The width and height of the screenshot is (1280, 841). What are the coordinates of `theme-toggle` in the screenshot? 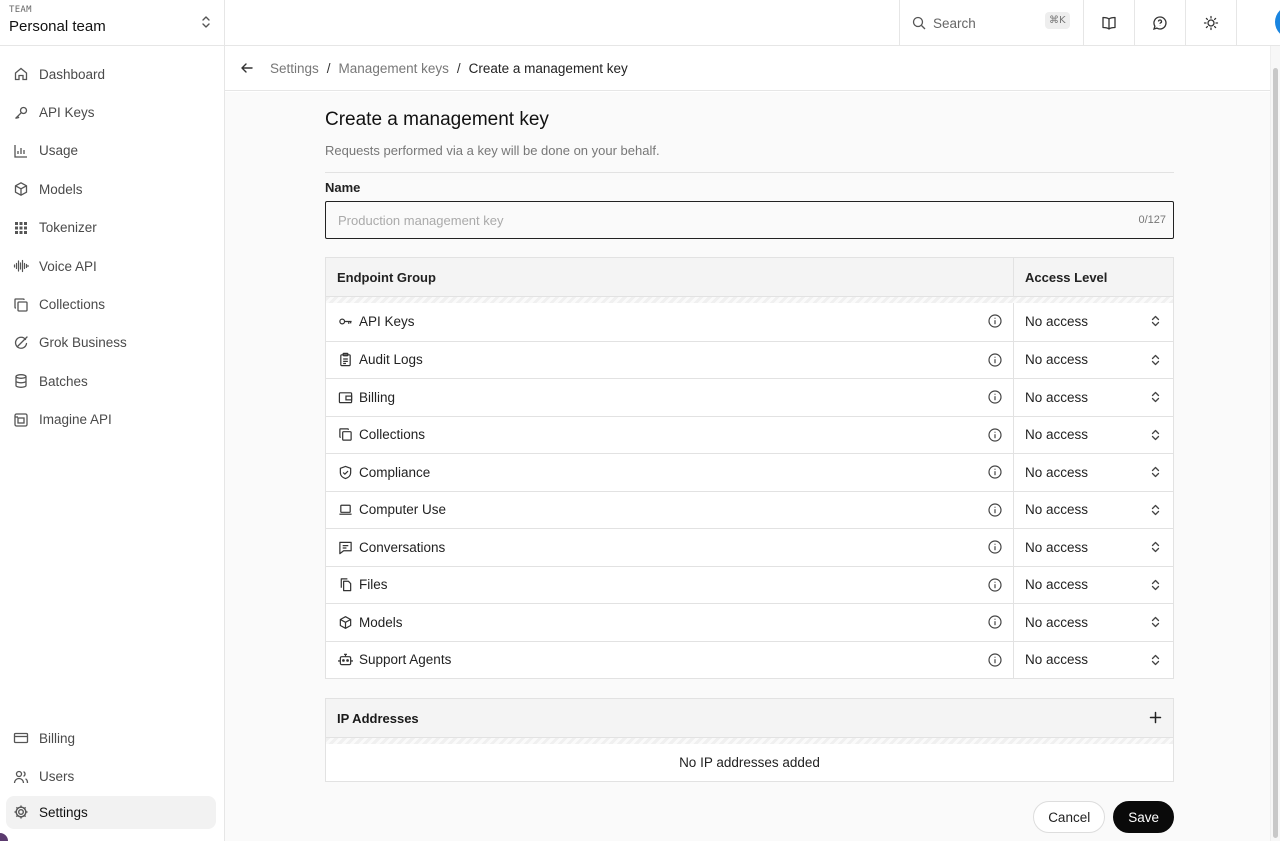 It's located at (1210, 23).